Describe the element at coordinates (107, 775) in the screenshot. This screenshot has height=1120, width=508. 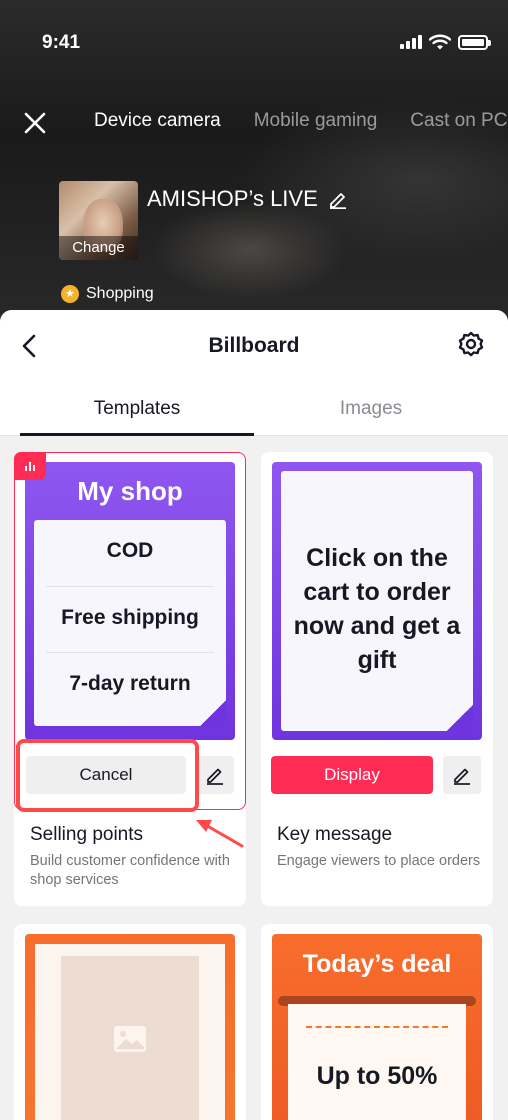
I see `annotation-highlight` at that location.